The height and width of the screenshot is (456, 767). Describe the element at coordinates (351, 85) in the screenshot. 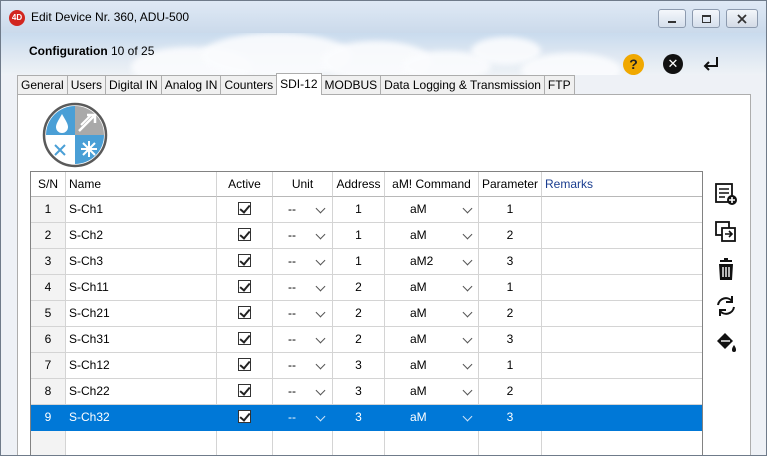

I see `tab-modbus: MODBUS` at that location.